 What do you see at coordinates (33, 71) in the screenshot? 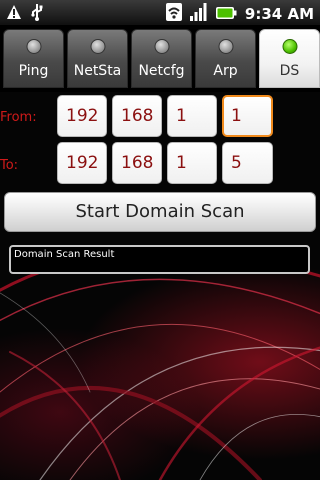
I see `tab-label: Ping` at bounding box center [33, 71].